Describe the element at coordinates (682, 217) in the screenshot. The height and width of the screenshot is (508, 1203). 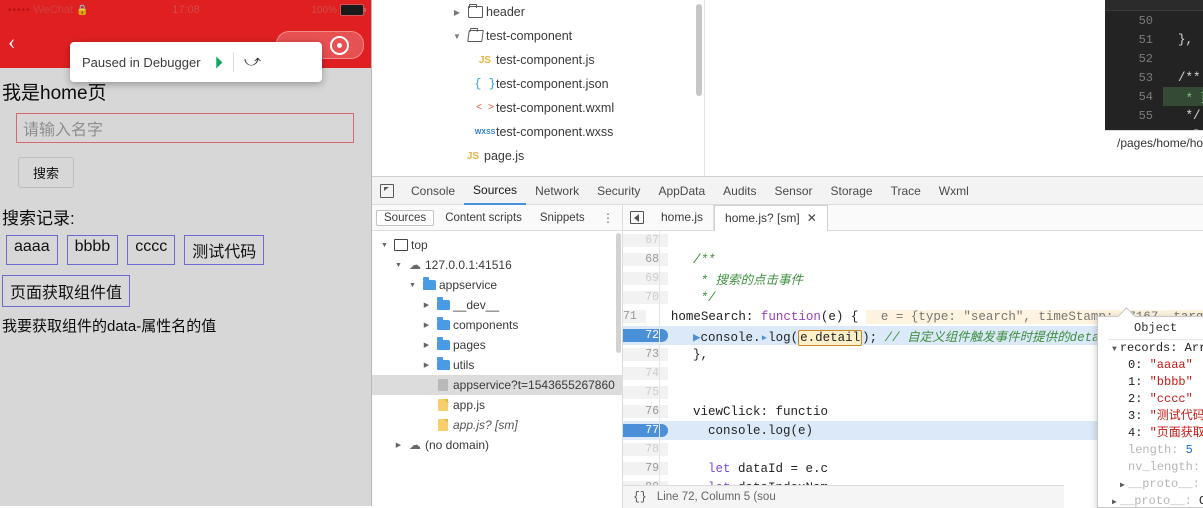
I see `file-tab-home-js: home.js` at that location.